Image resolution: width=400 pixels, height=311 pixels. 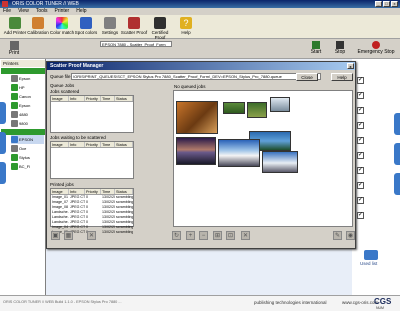 I want to click on dialog-title-bar: Scatter Proof Manager x, so click(x=201, y=66).